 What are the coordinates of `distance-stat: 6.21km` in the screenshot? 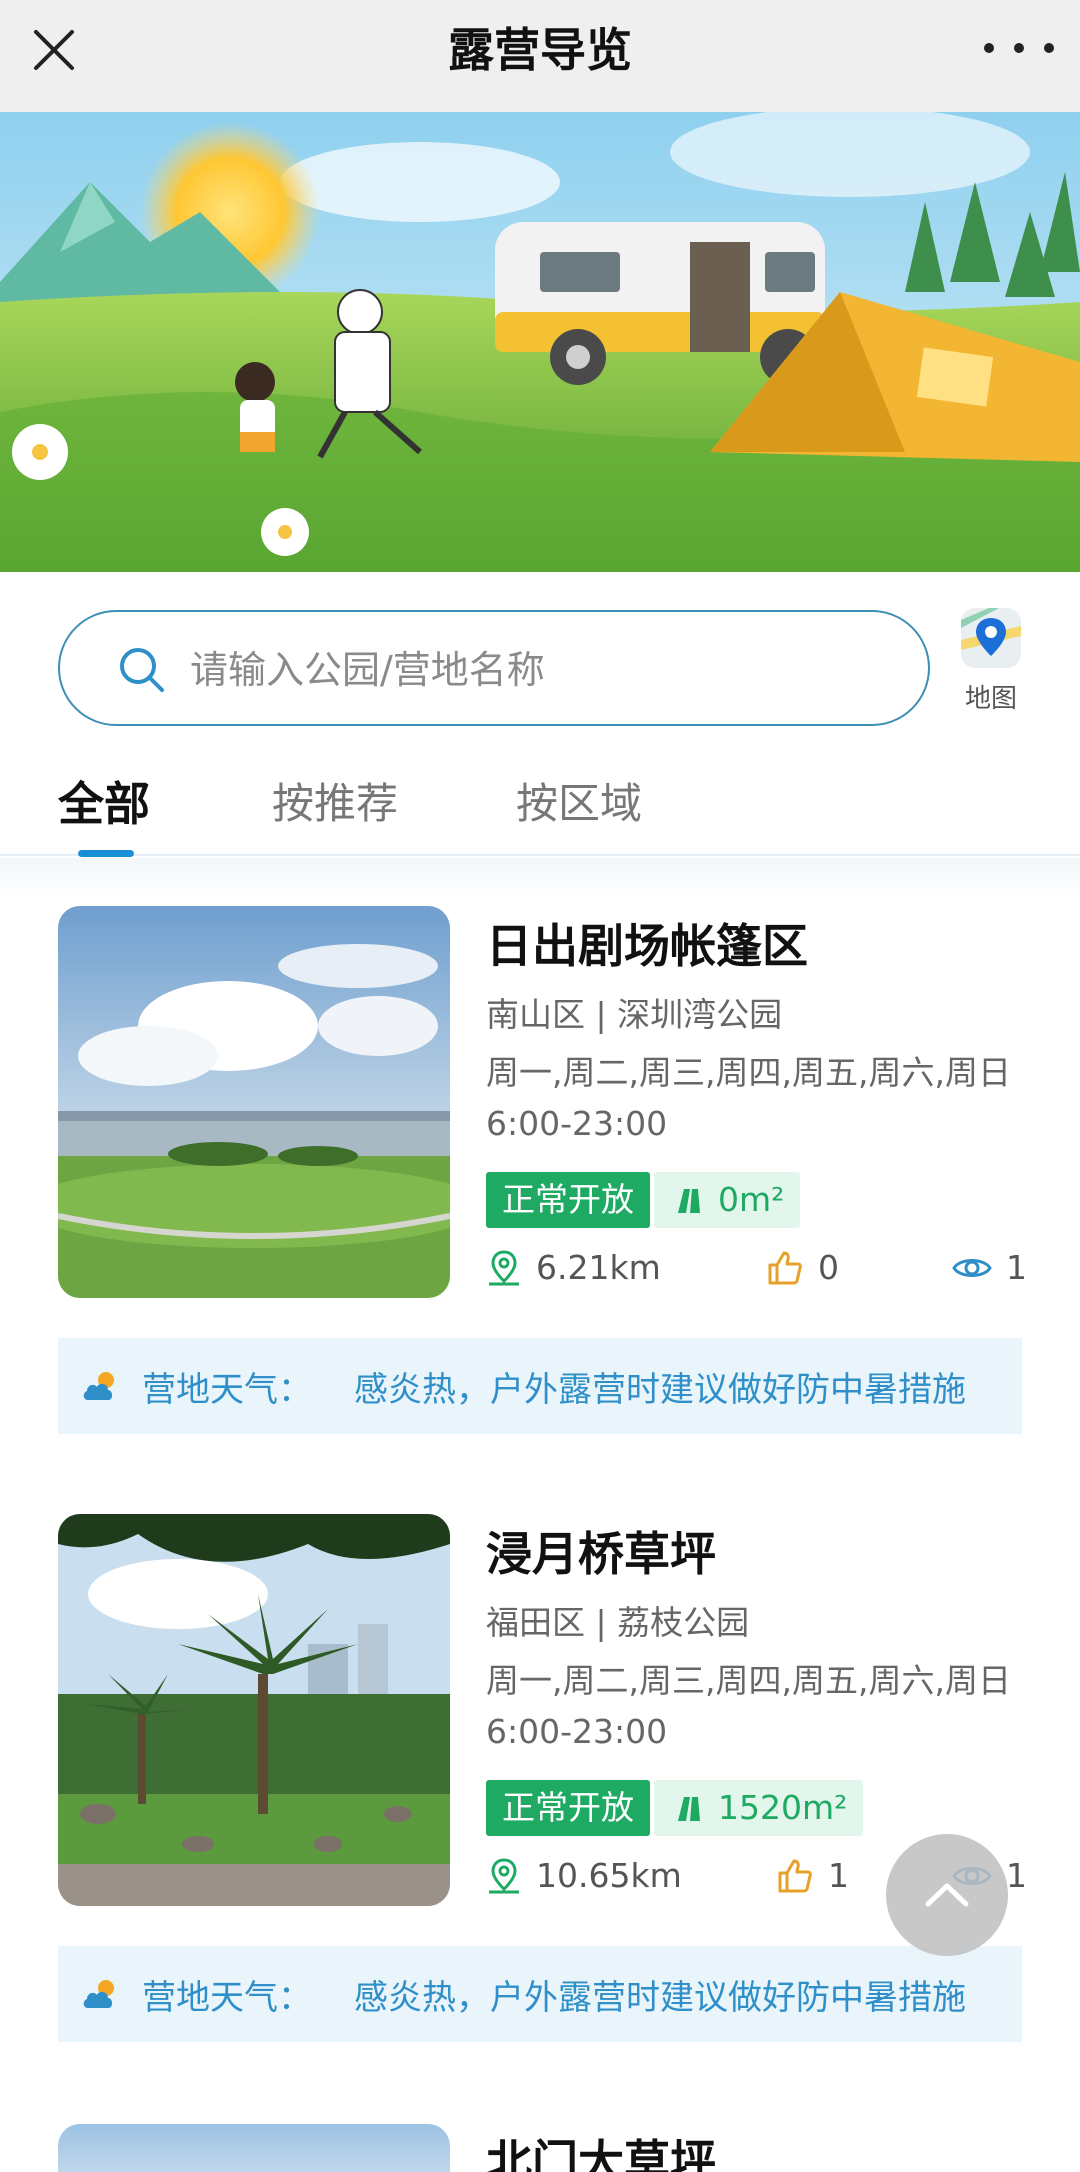 It's located at (573, 1267).